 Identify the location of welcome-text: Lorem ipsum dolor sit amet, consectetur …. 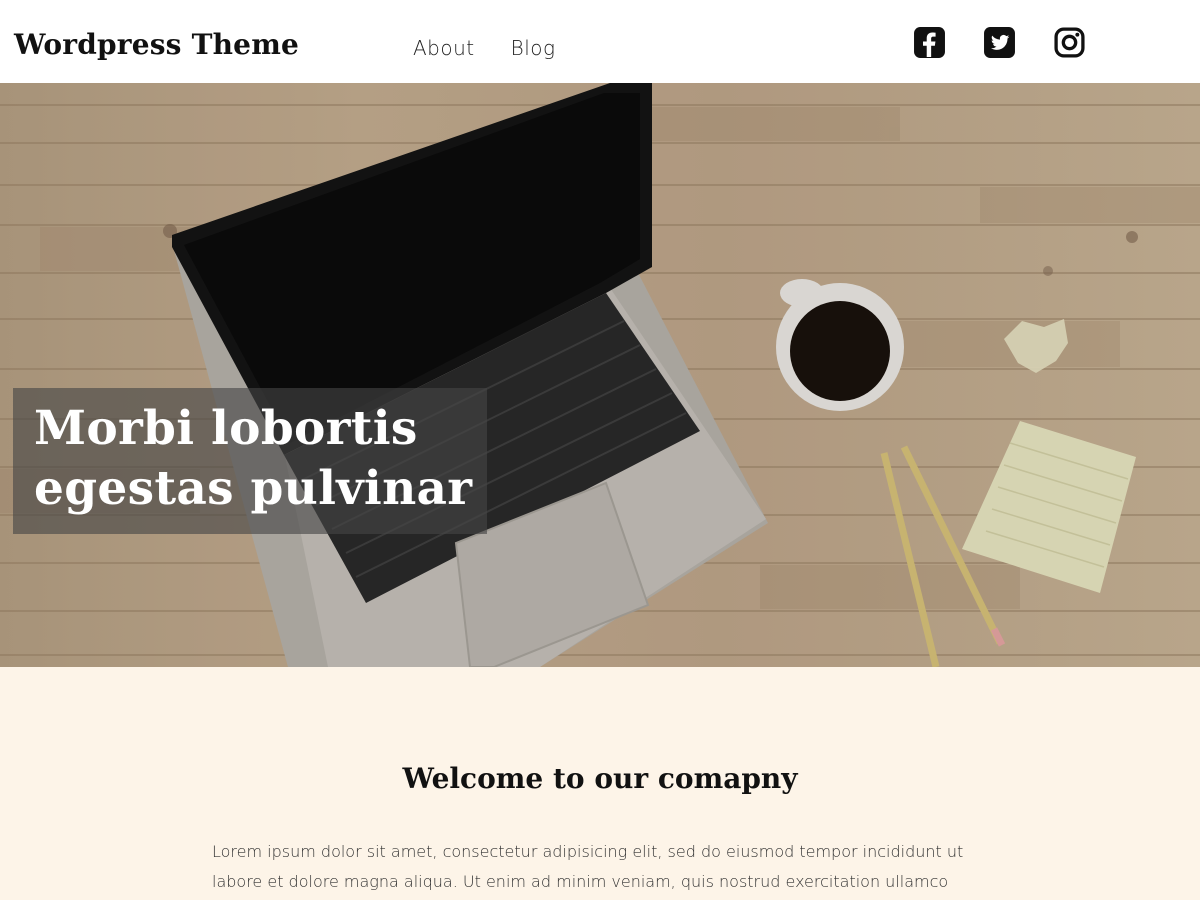
(588, 866).